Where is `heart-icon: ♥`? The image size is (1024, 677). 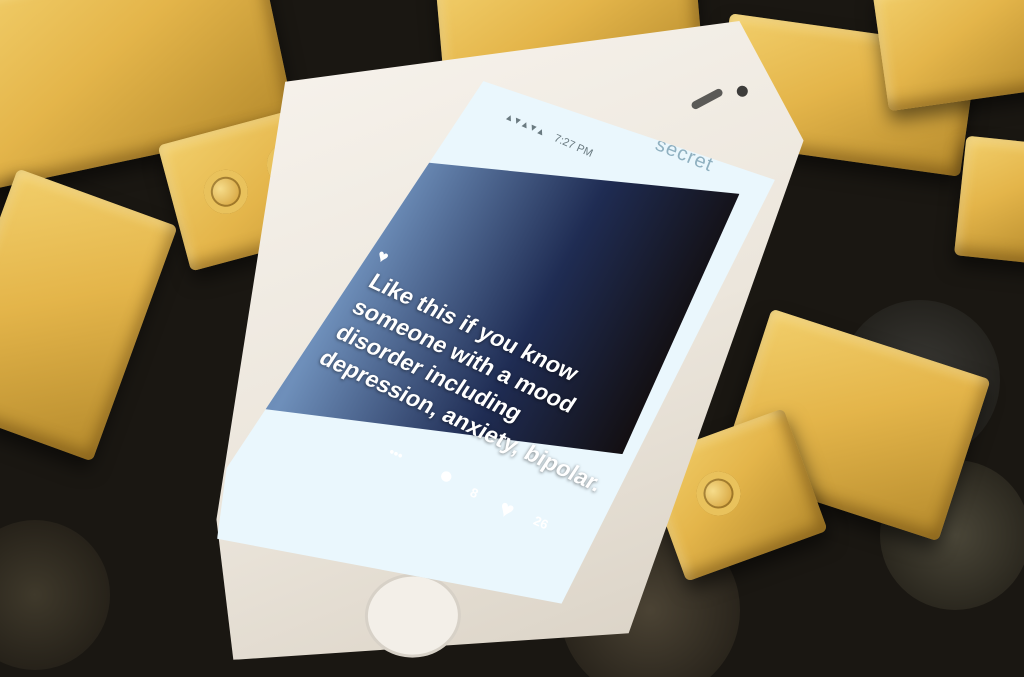 heart-icon: ♥ is located at coordinates (506, 510).